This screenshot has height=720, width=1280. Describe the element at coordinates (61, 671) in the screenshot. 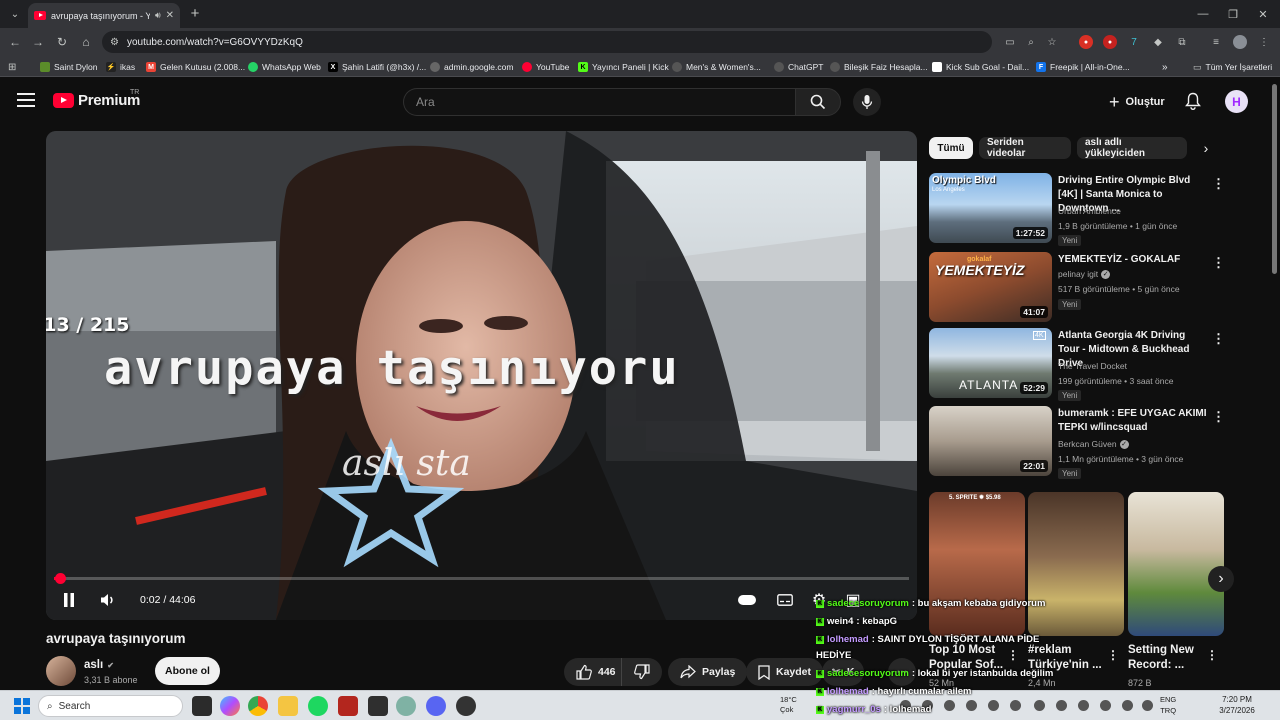

I see `channel-avatar` at that location.